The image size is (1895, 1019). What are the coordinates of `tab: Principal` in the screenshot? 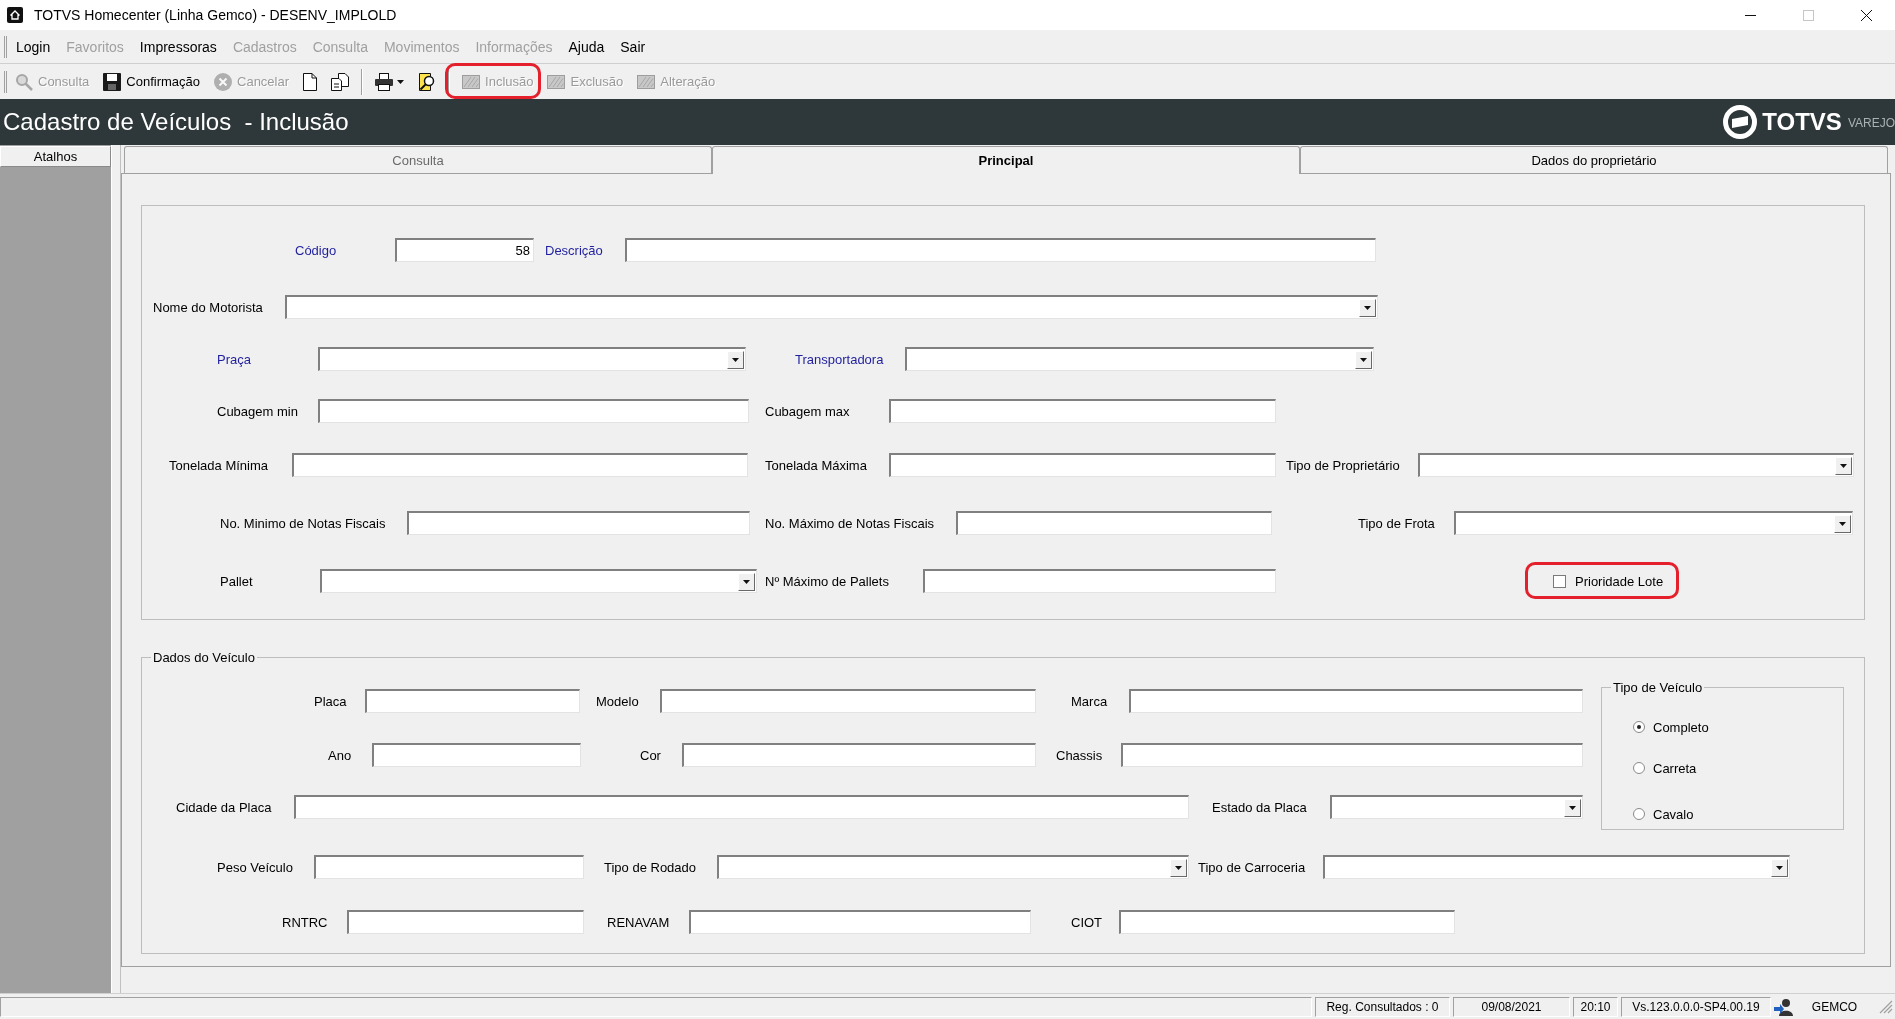 It's located at (1006, 160).